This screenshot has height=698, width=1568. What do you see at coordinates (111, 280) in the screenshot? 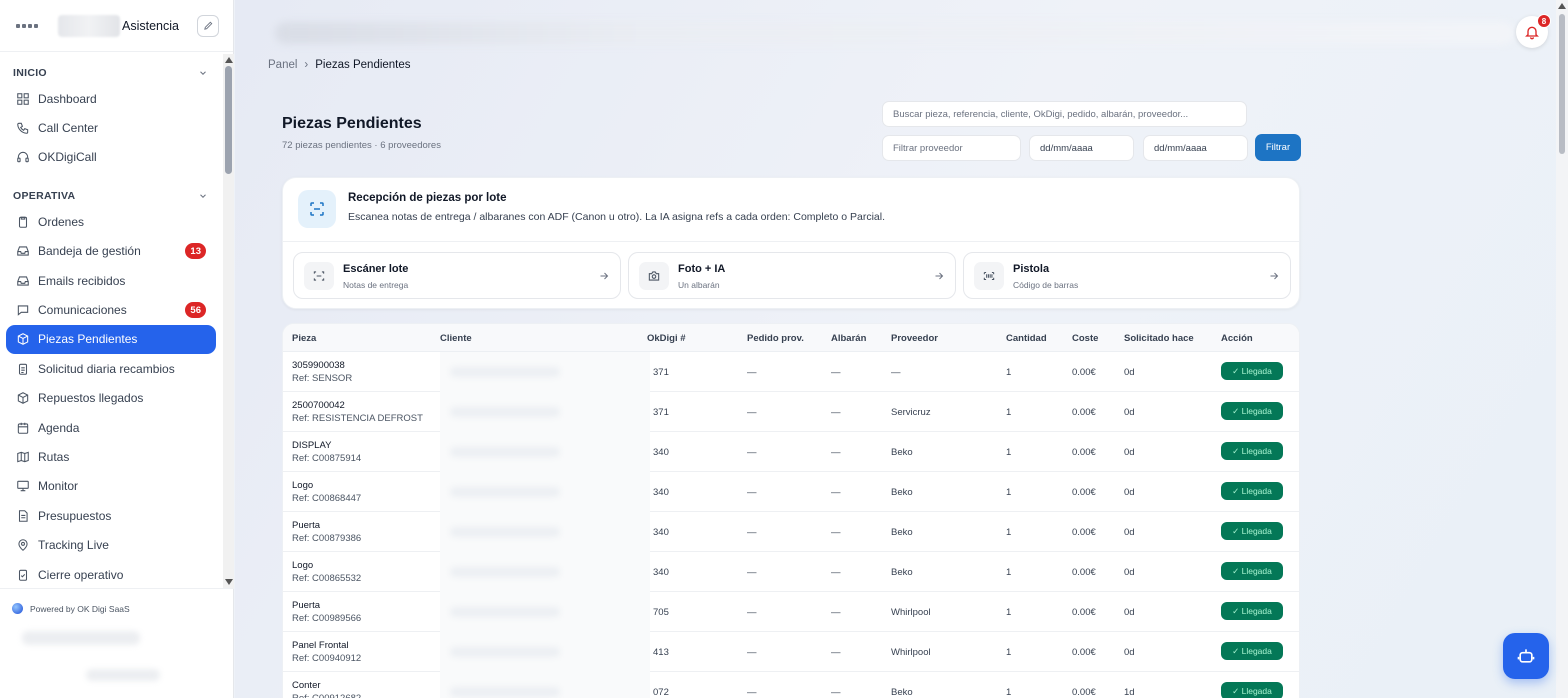
I see `sidebar-item-emails-recibidos: Emails recibidos` at bounding box center [111, 280].